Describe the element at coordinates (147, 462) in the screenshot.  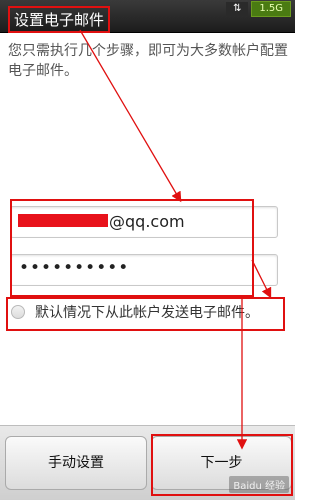
I see `footer-toolbar: 手动设置 下一步 Baidu 经验` at that location.